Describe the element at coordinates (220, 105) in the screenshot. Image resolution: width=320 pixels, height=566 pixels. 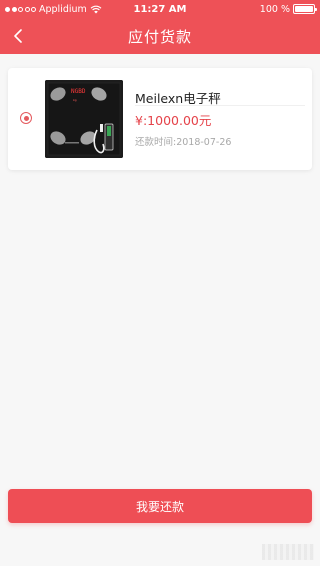
I see `divider` at that location.